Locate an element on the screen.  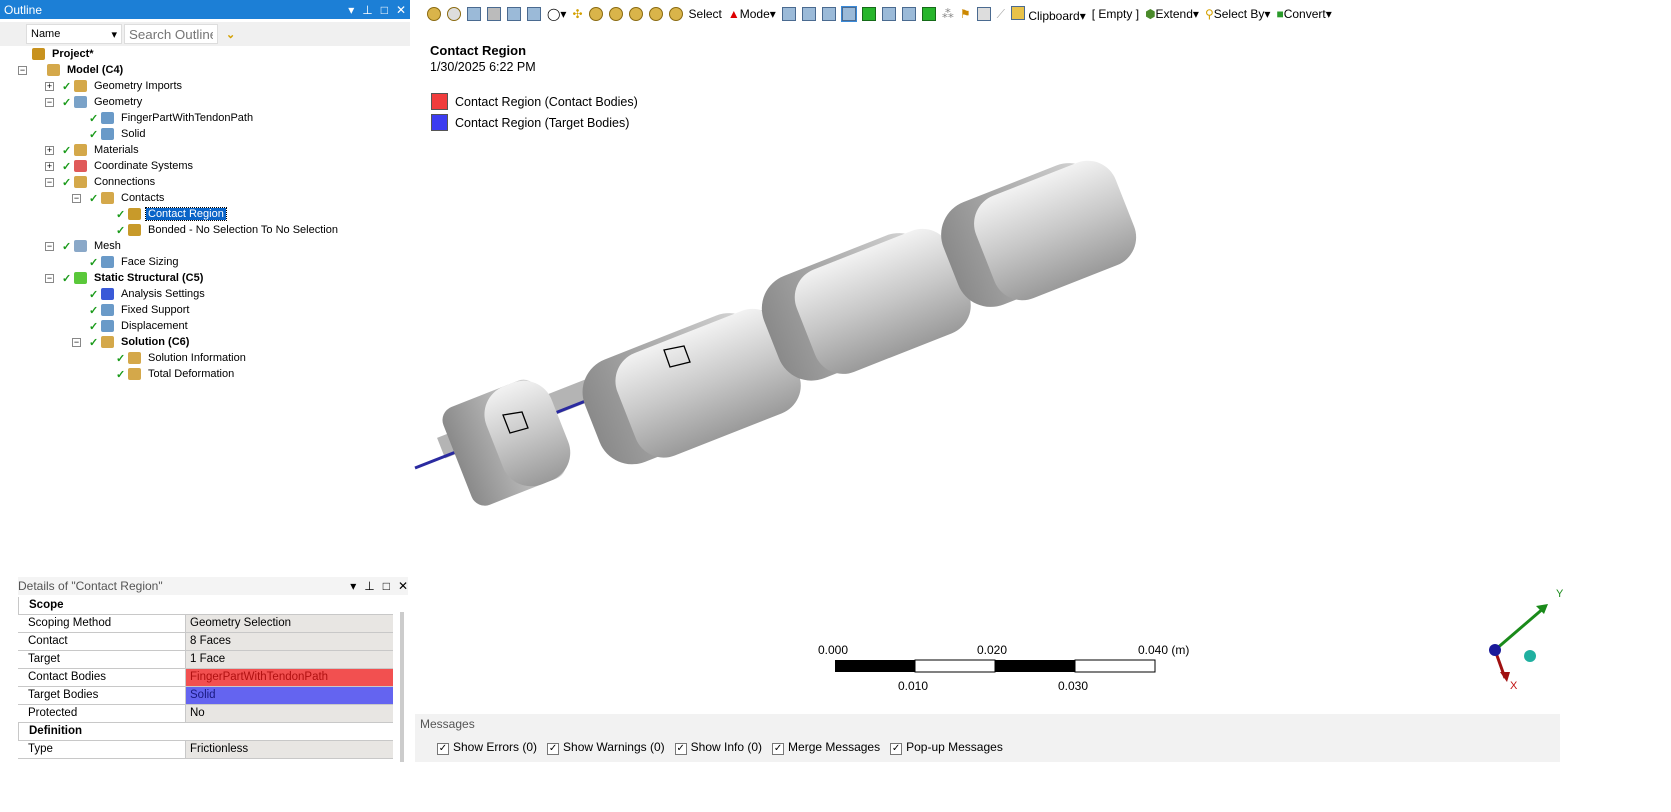
element-face-icon is located at coordinates (888, 14).